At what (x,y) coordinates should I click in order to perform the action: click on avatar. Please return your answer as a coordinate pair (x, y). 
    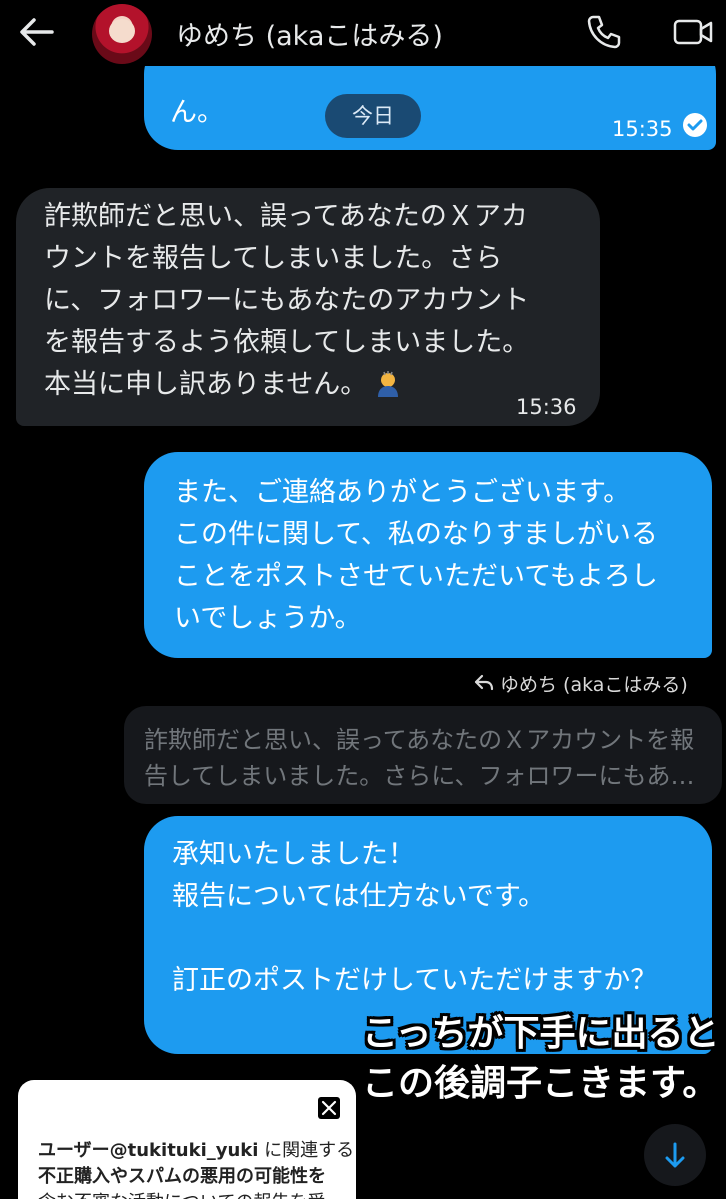
    Looking at the image, I should click on (122, 34).